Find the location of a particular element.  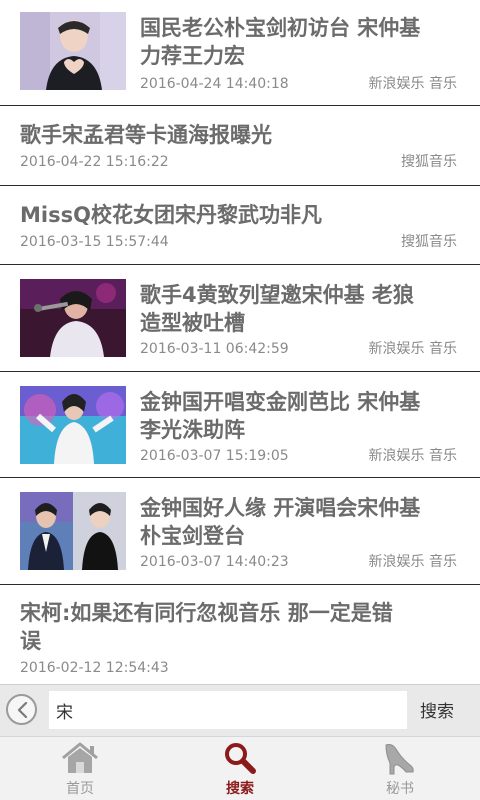

news-title-line2: 力荐王力宏 is located at coordinates (192, 56).